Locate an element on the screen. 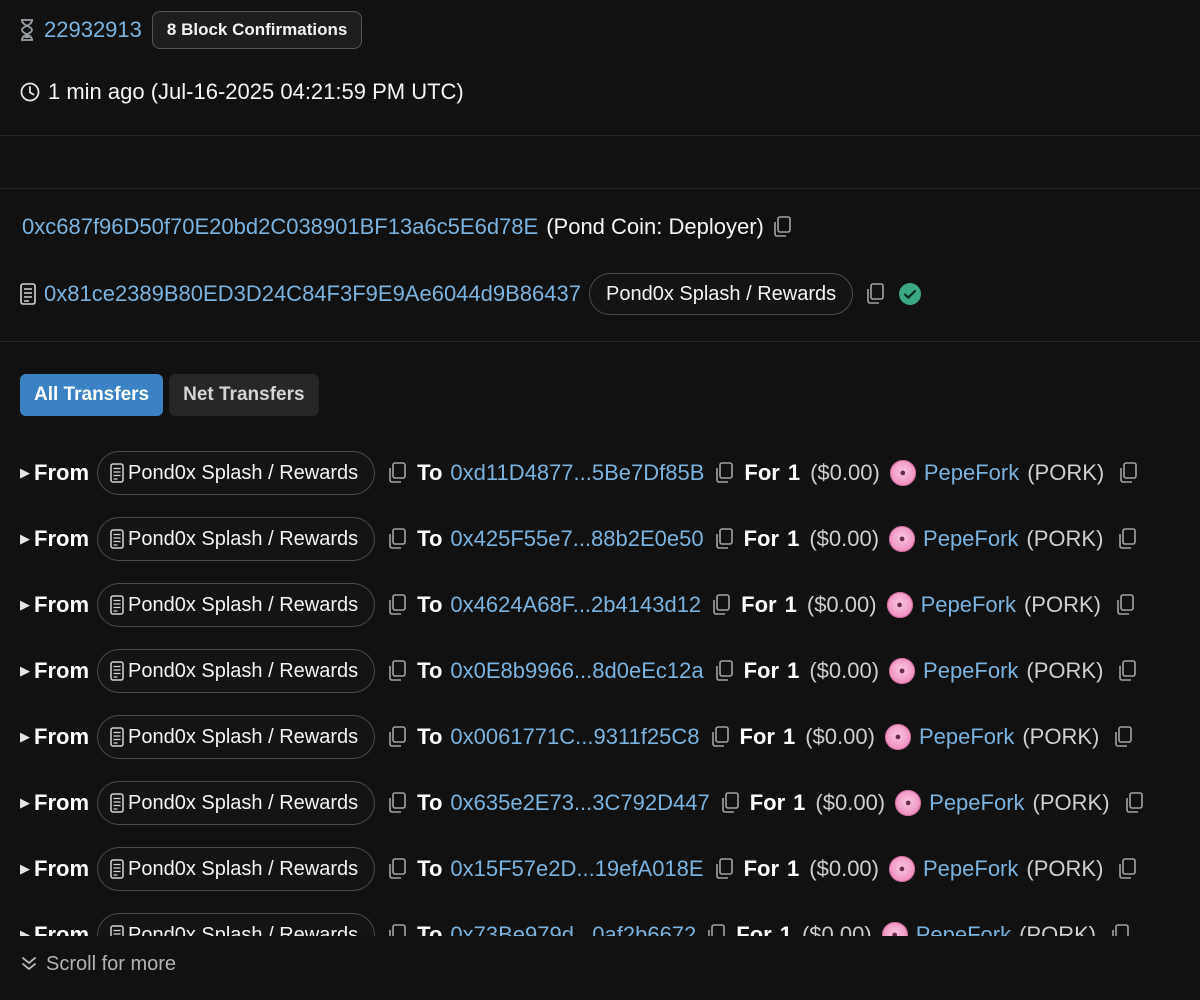 This screenshot has height=1000, width=1200. to-address-link: 0x0061771C...9311f25C8 is located at coordinates (574, 737).